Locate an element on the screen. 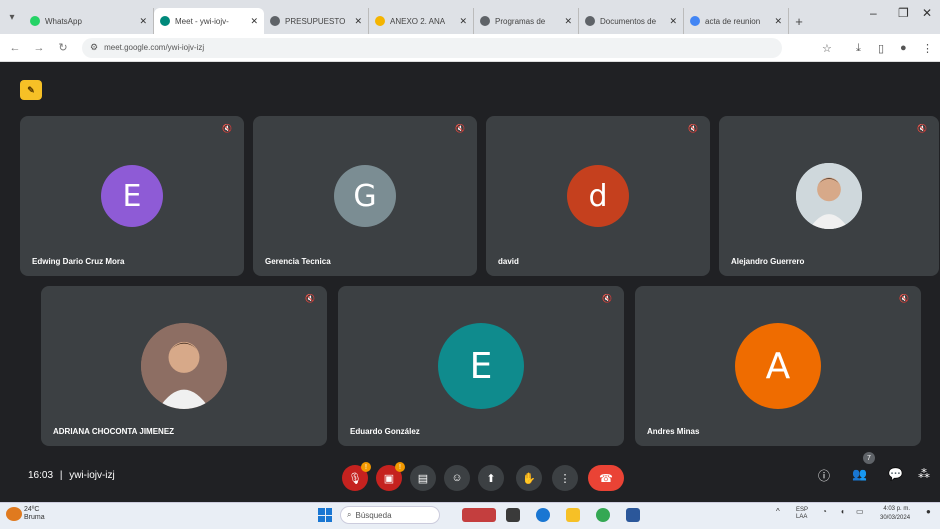 This screenshot has width=940, height=529. present-button: ⬆ is located at coordinates (491, 478).